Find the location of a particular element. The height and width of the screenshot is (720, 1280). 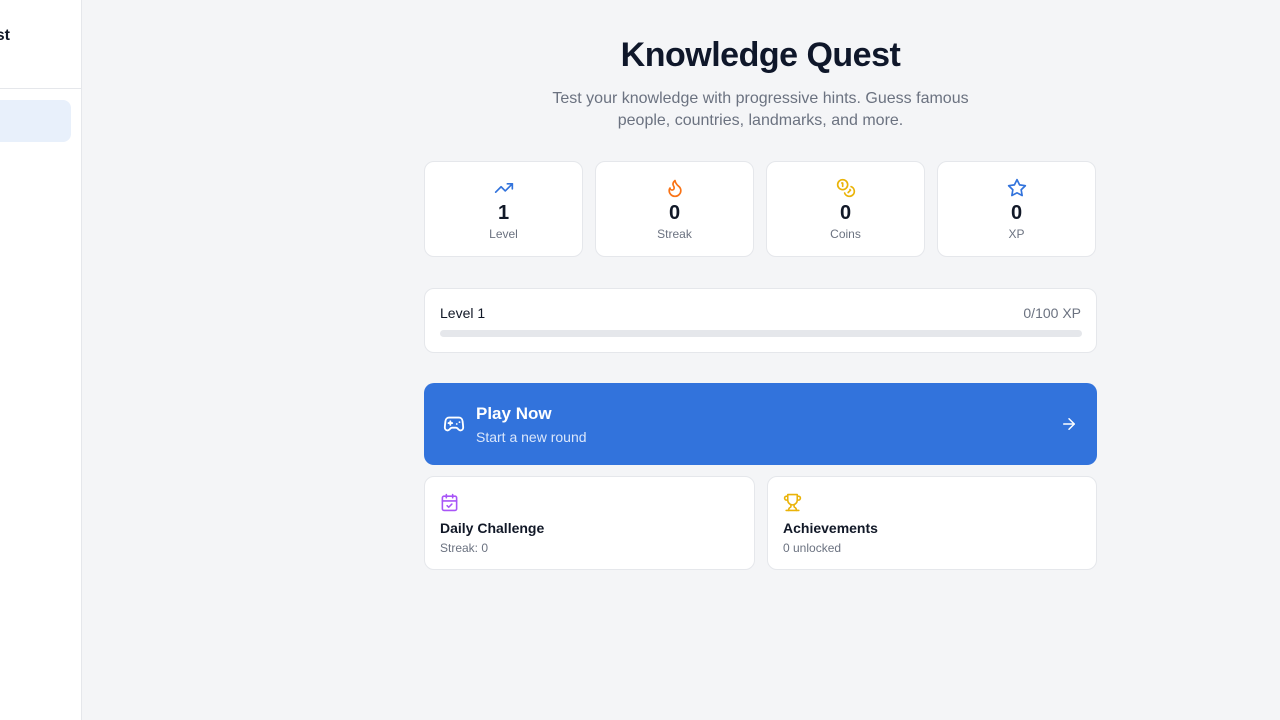

daily-challenge-title: Daily Challenge is located at coordinates (492, 528).